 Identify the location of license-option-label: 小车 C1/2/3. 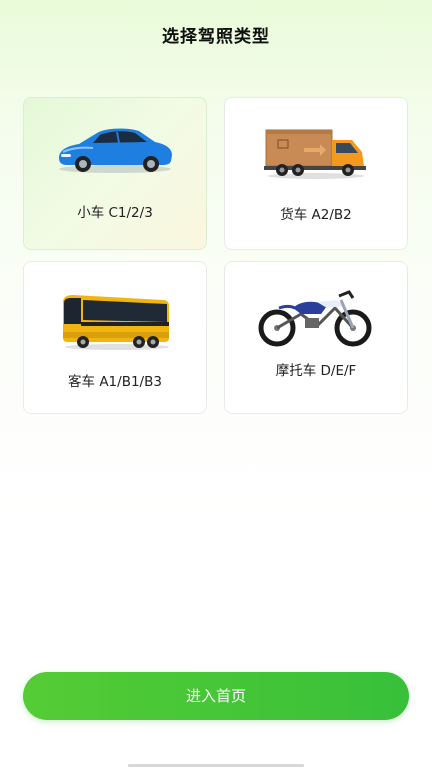
(115, 213).